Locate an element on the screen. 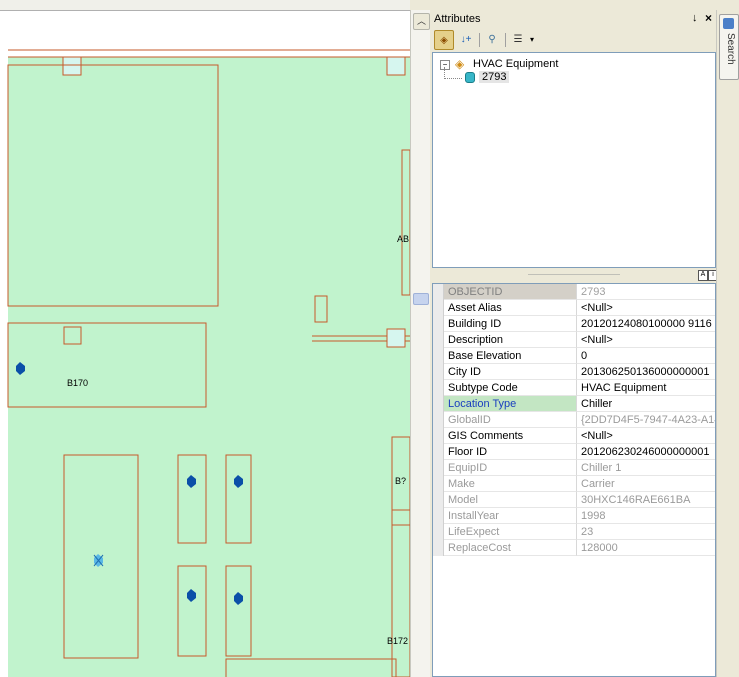 The height and width of the screenshot is (677, 739). close-icon: × is located at coordinates (708, 18).